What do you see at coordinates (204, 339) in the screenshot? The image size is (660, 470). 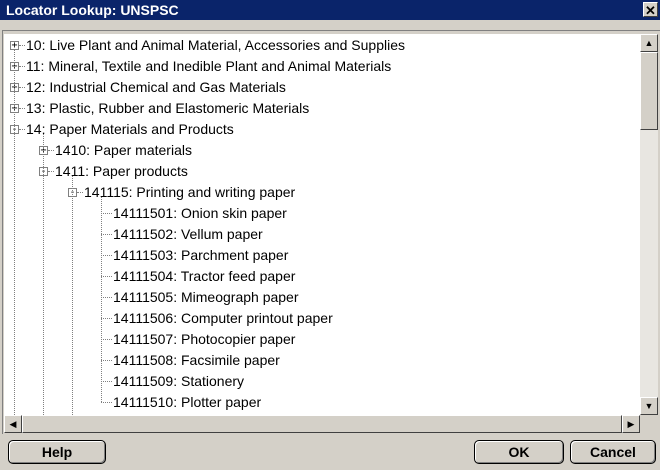 I see `tree-node-label: 14111507: Photocopier paper` at bounding box center [204, 339].